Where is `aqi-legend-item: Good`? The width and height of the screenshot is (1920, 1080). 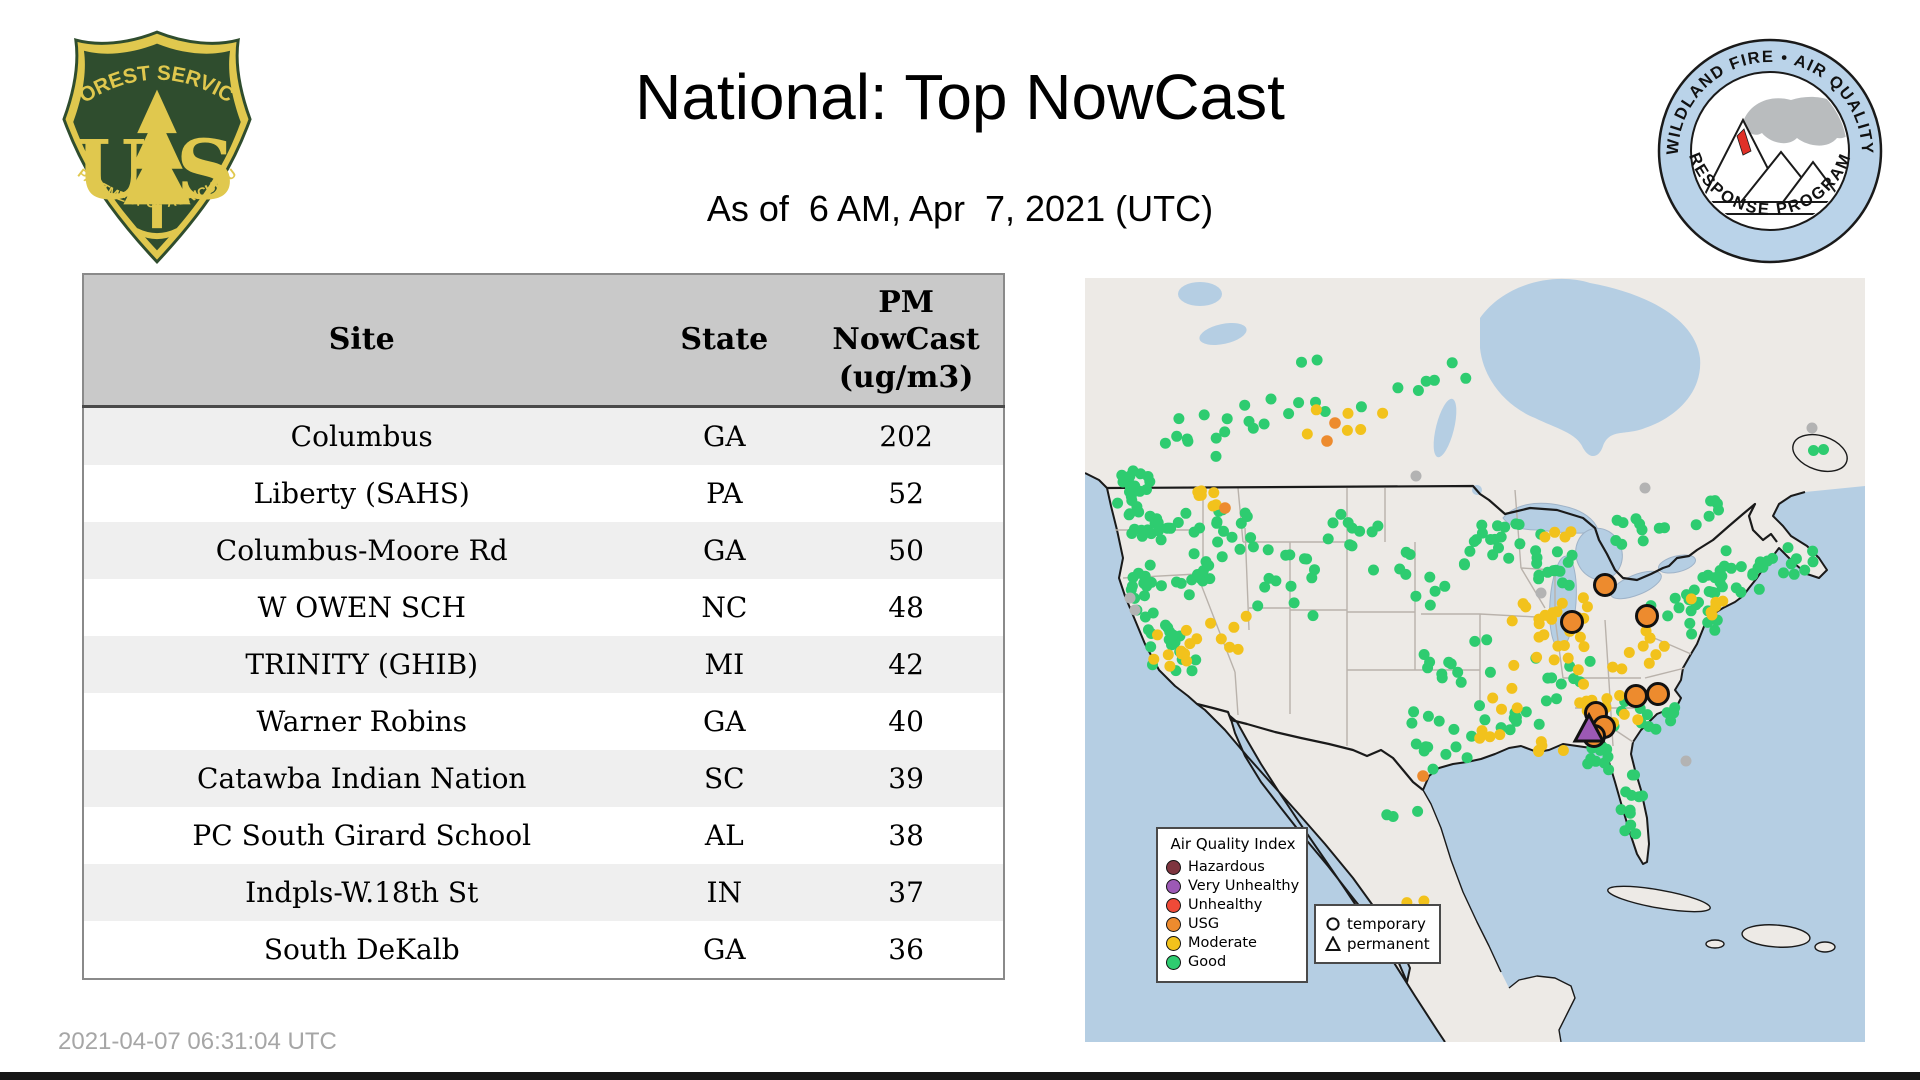
aqi-legend-item: Good is located at coordinates (1233, 962).